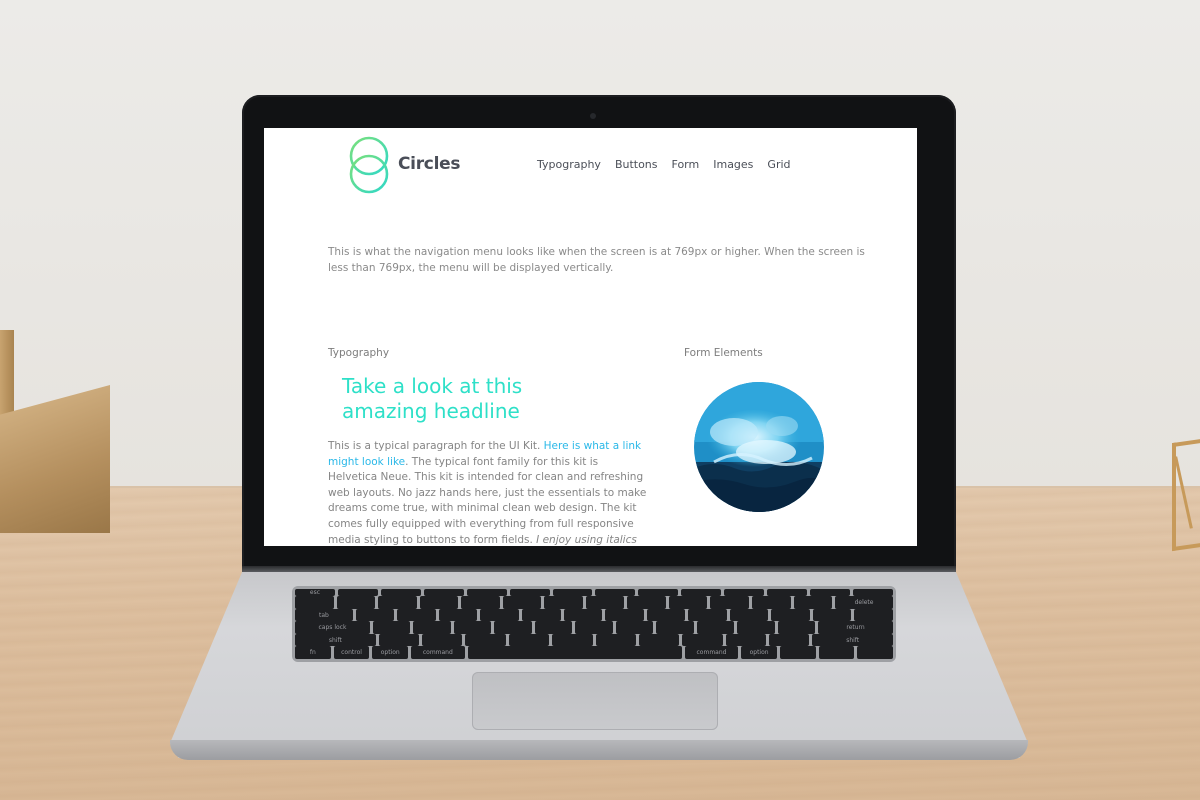 The height and width of the screenshot is (800, 1200). What do you see at coordinates (599, 750) in the screenshot?
I see `laptop-base-front` at bounding box center [599, 750].